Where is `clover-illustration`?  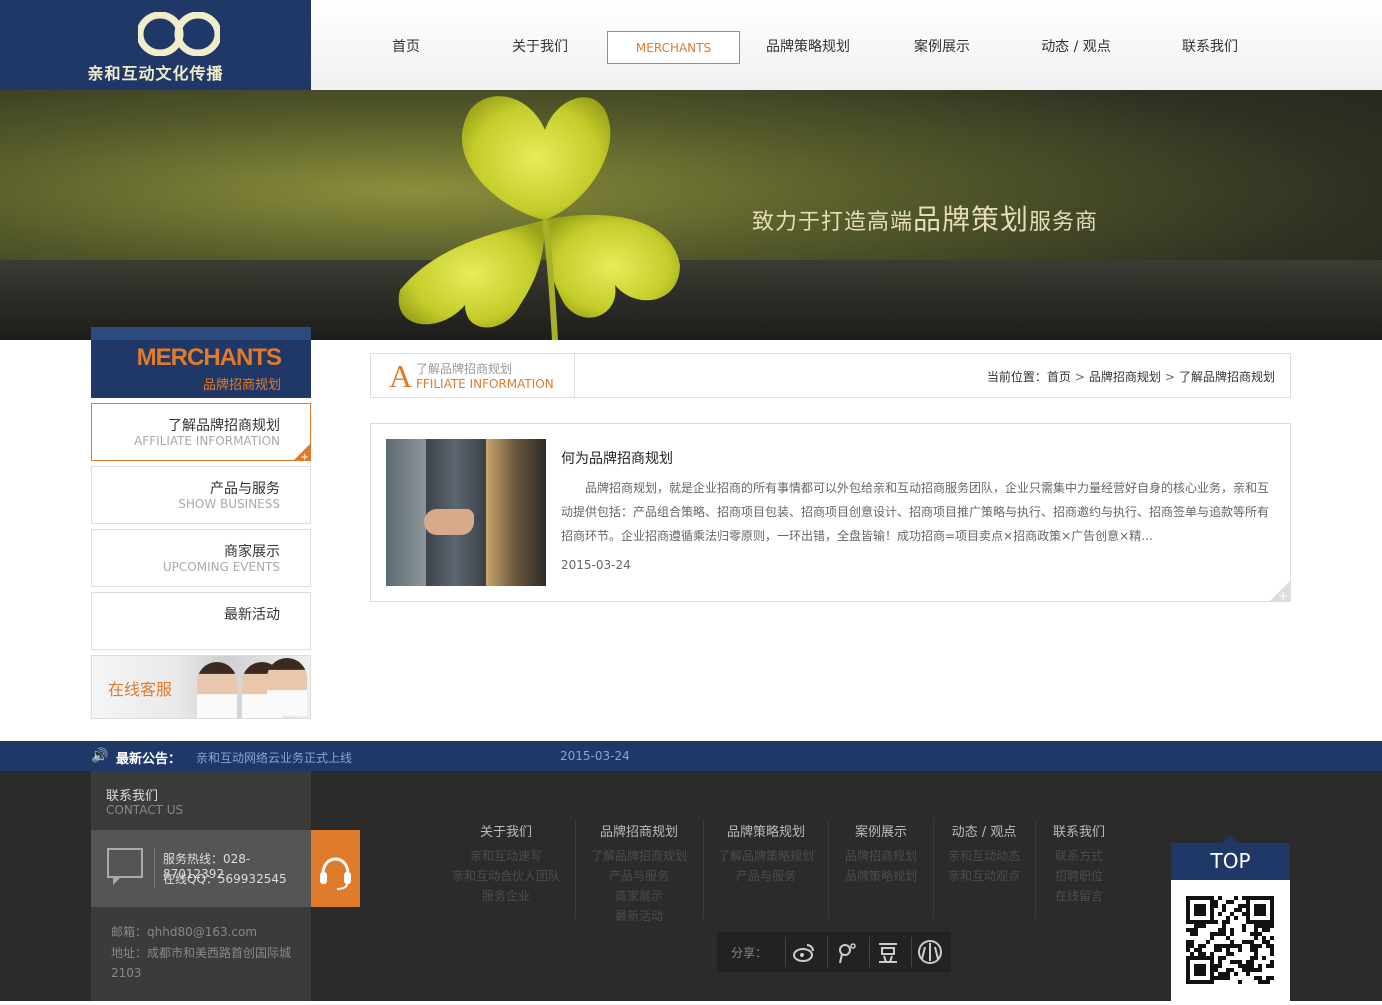
clover-illustration is located at coordinates (539, 218).